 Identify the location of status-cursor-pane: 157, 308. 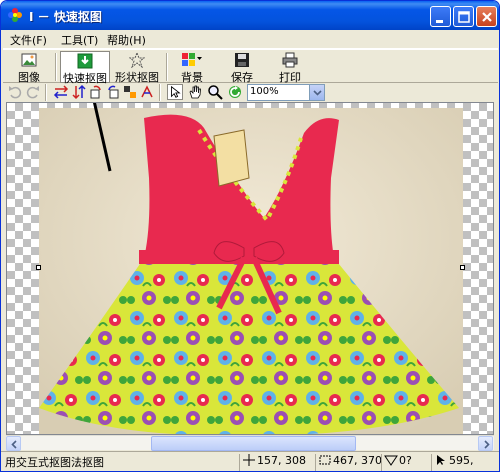
(272, 462).